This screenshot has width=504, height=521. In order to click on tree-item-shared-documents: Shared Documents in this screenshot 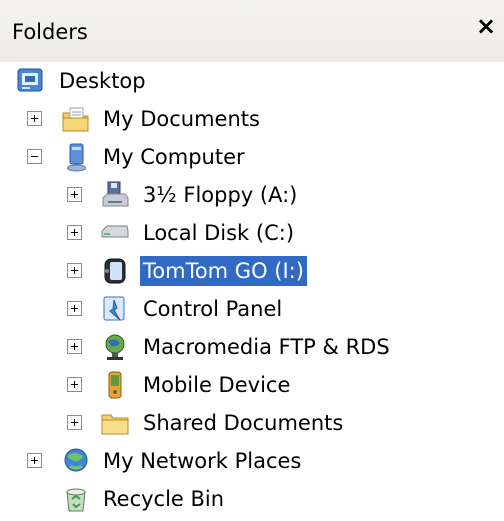, I will do `click(252, 423)`.